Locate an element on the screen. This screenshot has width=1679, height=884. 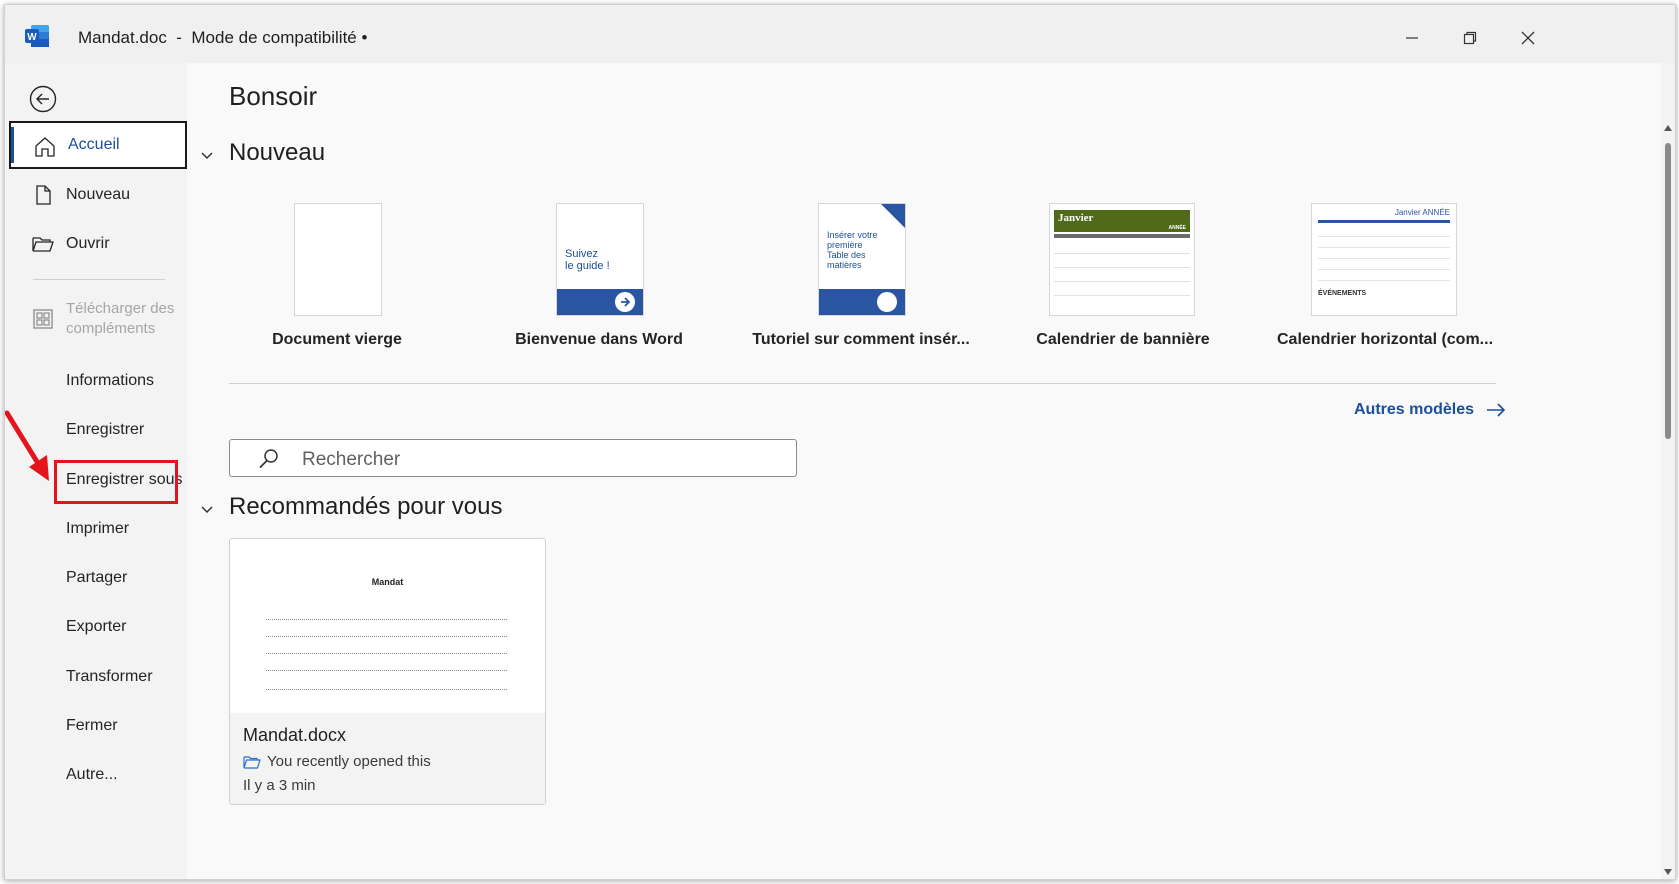
thumbnail-text: Suivez le guide ! is located at coordinates (587, 260).